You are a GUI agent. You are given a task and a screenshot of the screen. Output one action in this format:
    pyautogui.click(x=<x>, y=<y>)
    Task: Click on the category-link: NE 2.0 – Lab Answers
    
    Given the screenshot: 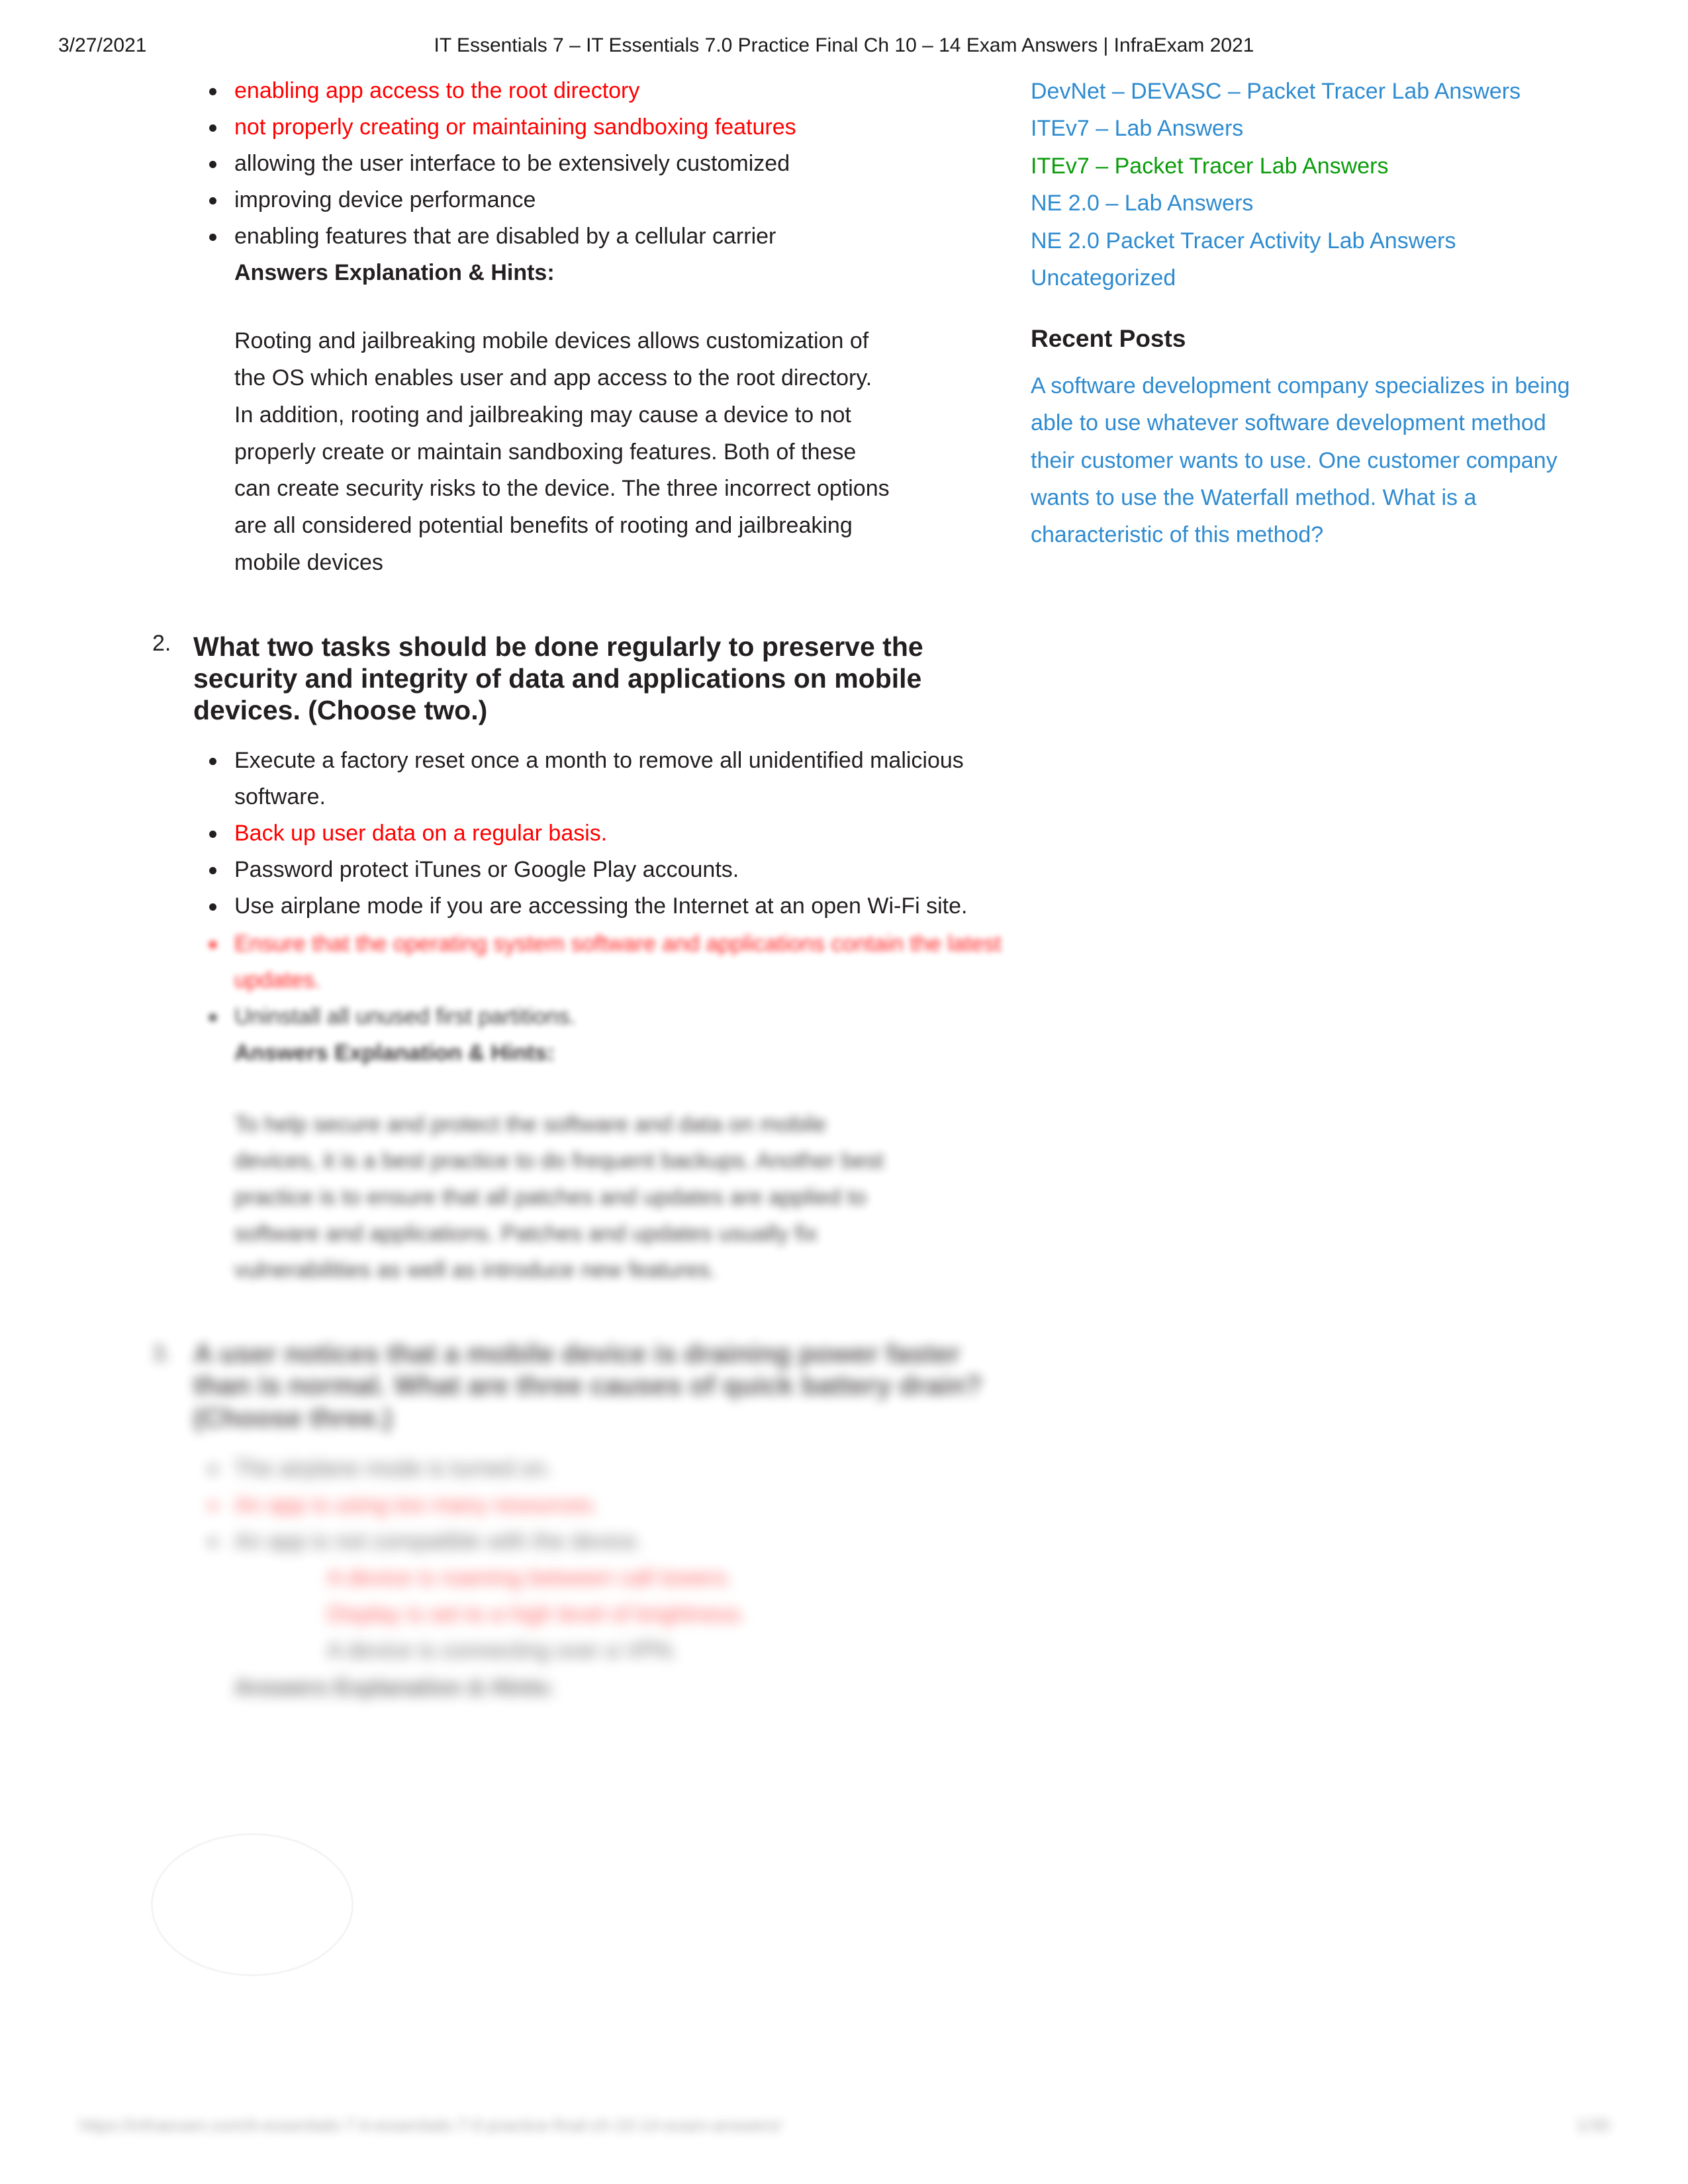 What is the action you would take?
    pyautogui.click(x=1142, y=203)
    